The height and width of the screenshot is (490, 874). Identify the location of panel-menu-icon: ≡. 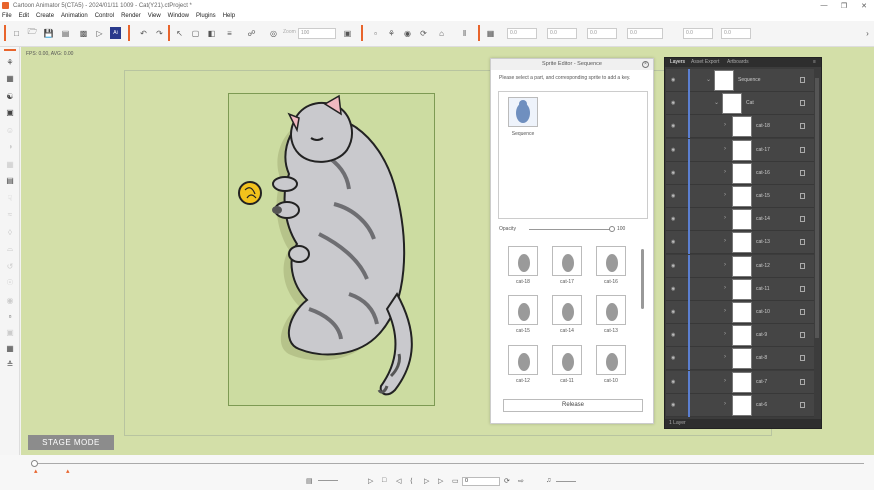
(814, 62).